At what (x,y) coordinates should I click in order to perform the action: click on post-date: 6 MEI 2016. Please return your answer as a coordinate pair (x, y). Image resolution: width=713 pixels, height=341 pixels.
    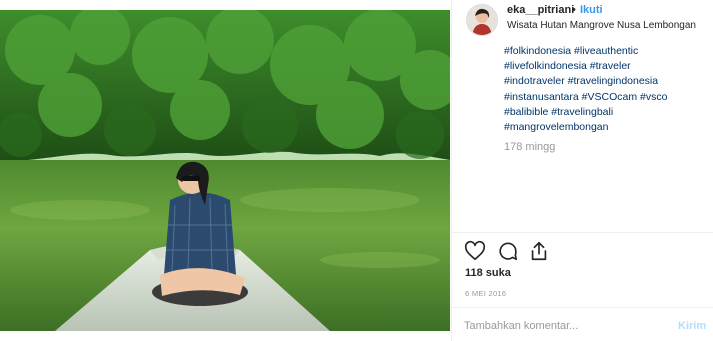
    Looking at the image, I should click on (486, 293).